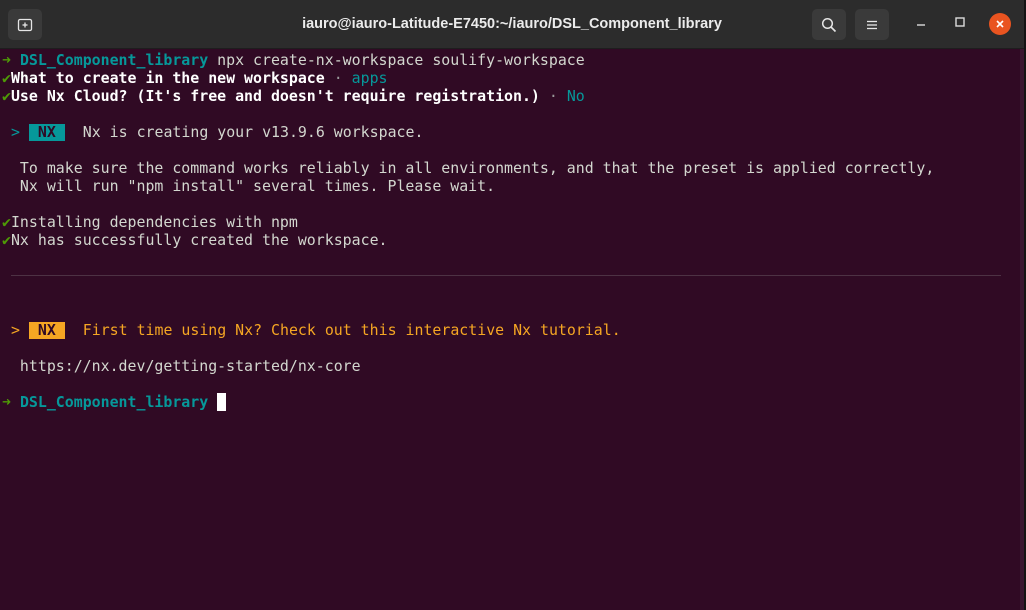 The width and height of the screenshot is (1026, 610). I want to click on search-button, so click(829, 24).